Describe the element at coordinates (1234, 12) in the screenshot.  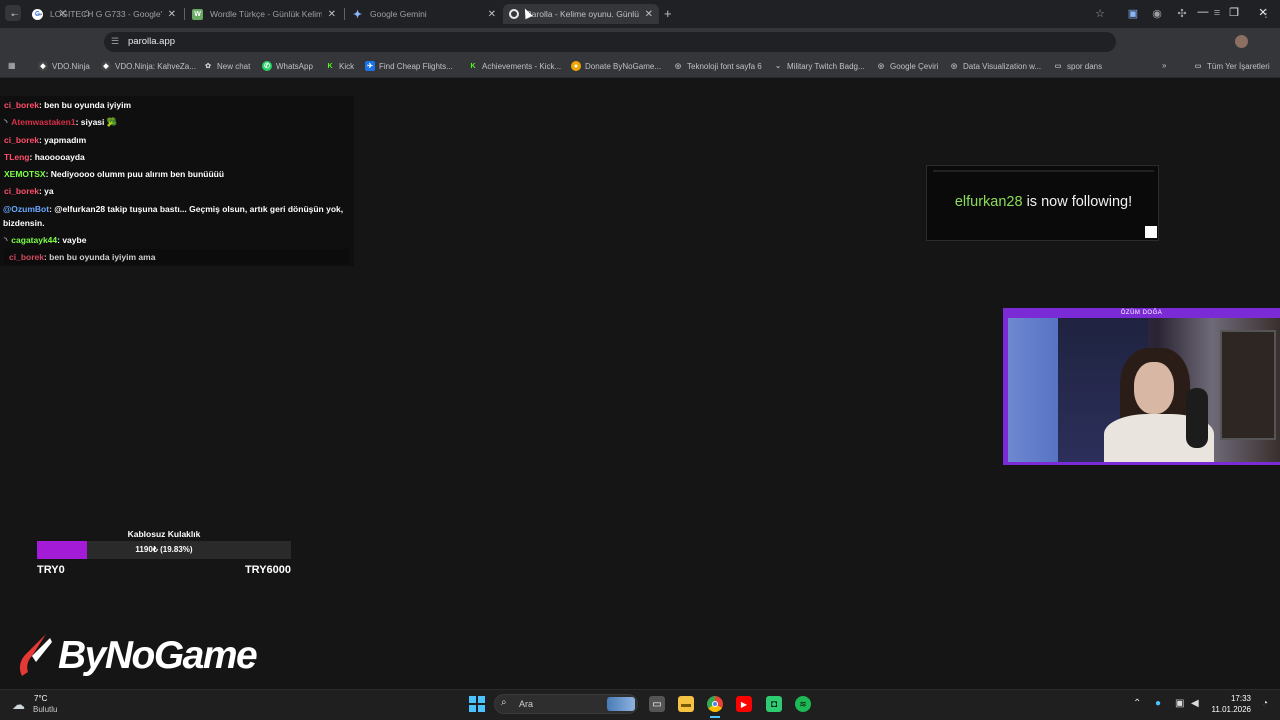
I see `restore-button: ❐` at that location.